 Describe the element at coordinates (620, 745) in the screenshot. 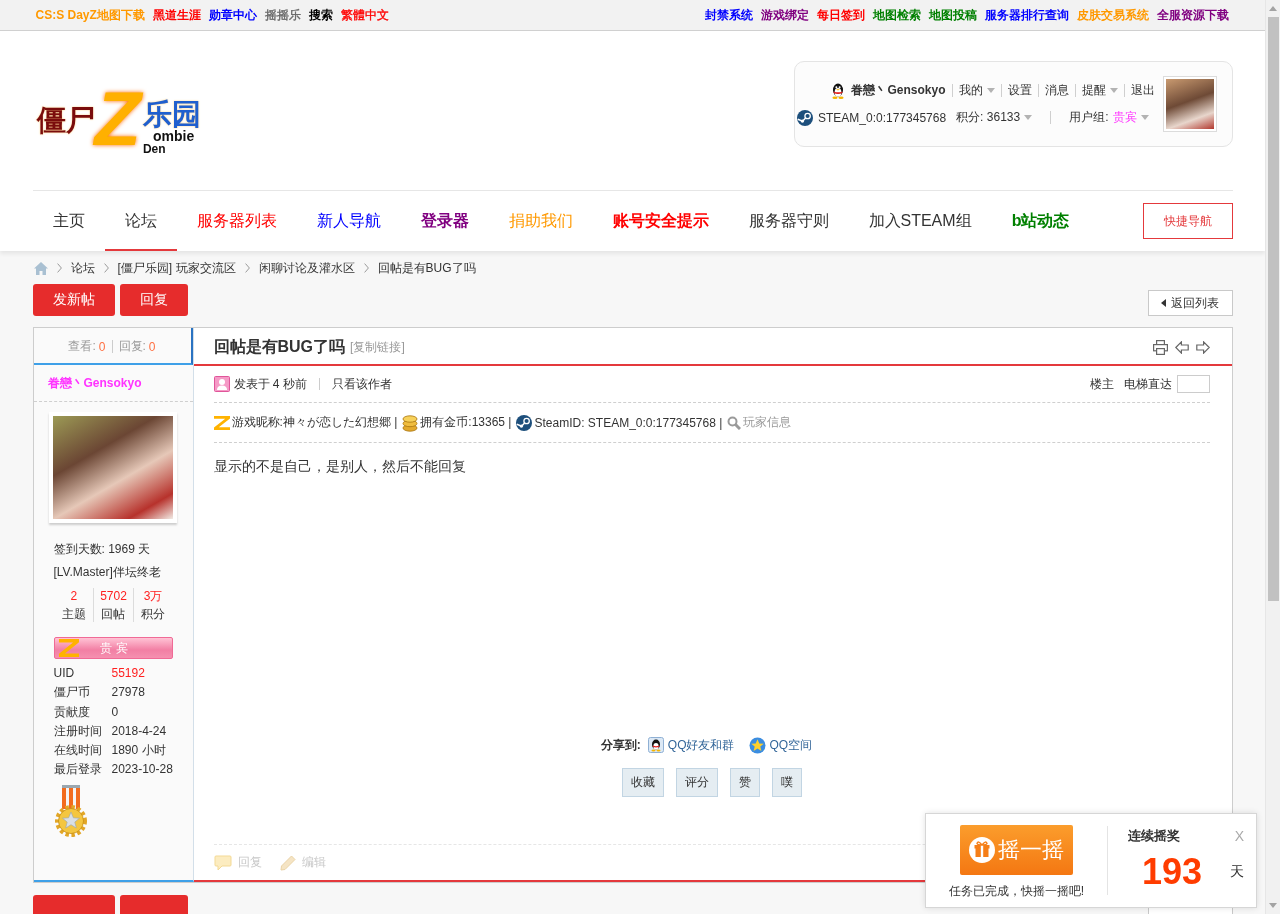

I see `share-label: 分享到:` at that location.